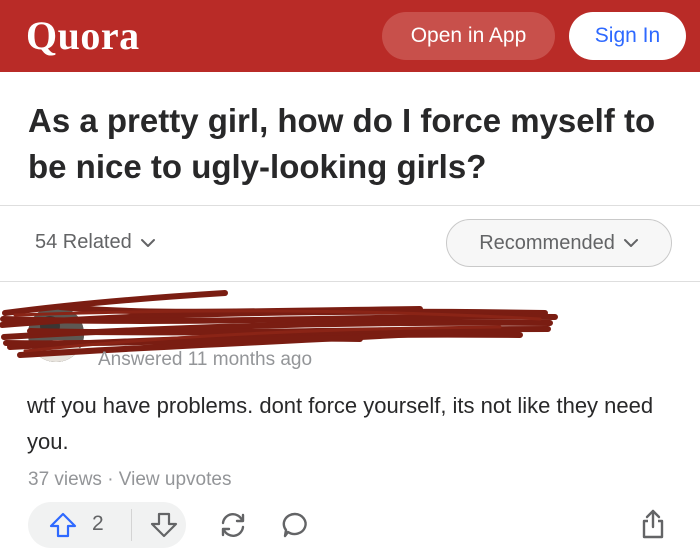 The width and height of the screenshot is (700, 548). I want to click on arrow-up-icon, so click(63, 525).